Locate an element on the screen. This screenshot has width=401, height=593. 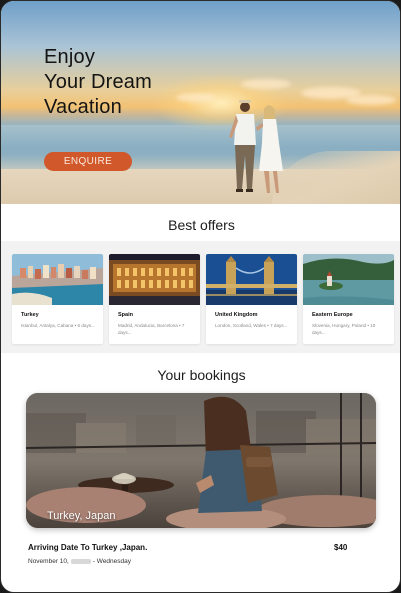
couple-photo is located at coordinates (256, 146).